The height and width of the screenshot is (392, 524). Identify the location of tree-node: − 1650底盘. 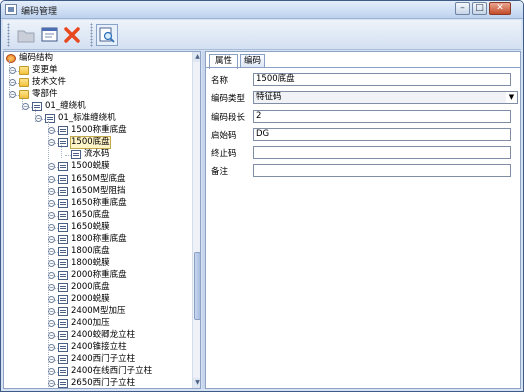
(97, 215).